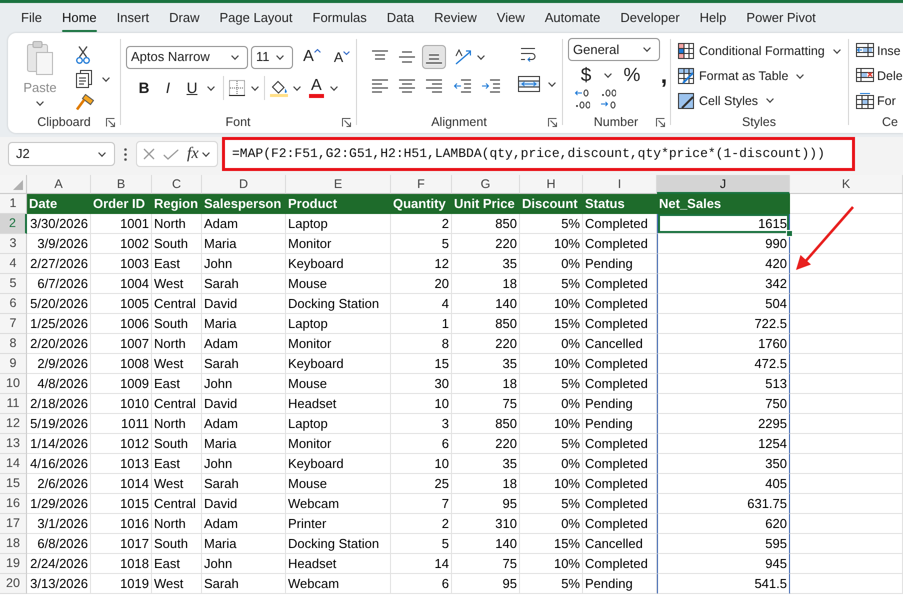 The height and width of the screenshot is (601, 903). Describe the element at coordinates (789, 233) in the screenshot. I see `fill-handle` at that location.